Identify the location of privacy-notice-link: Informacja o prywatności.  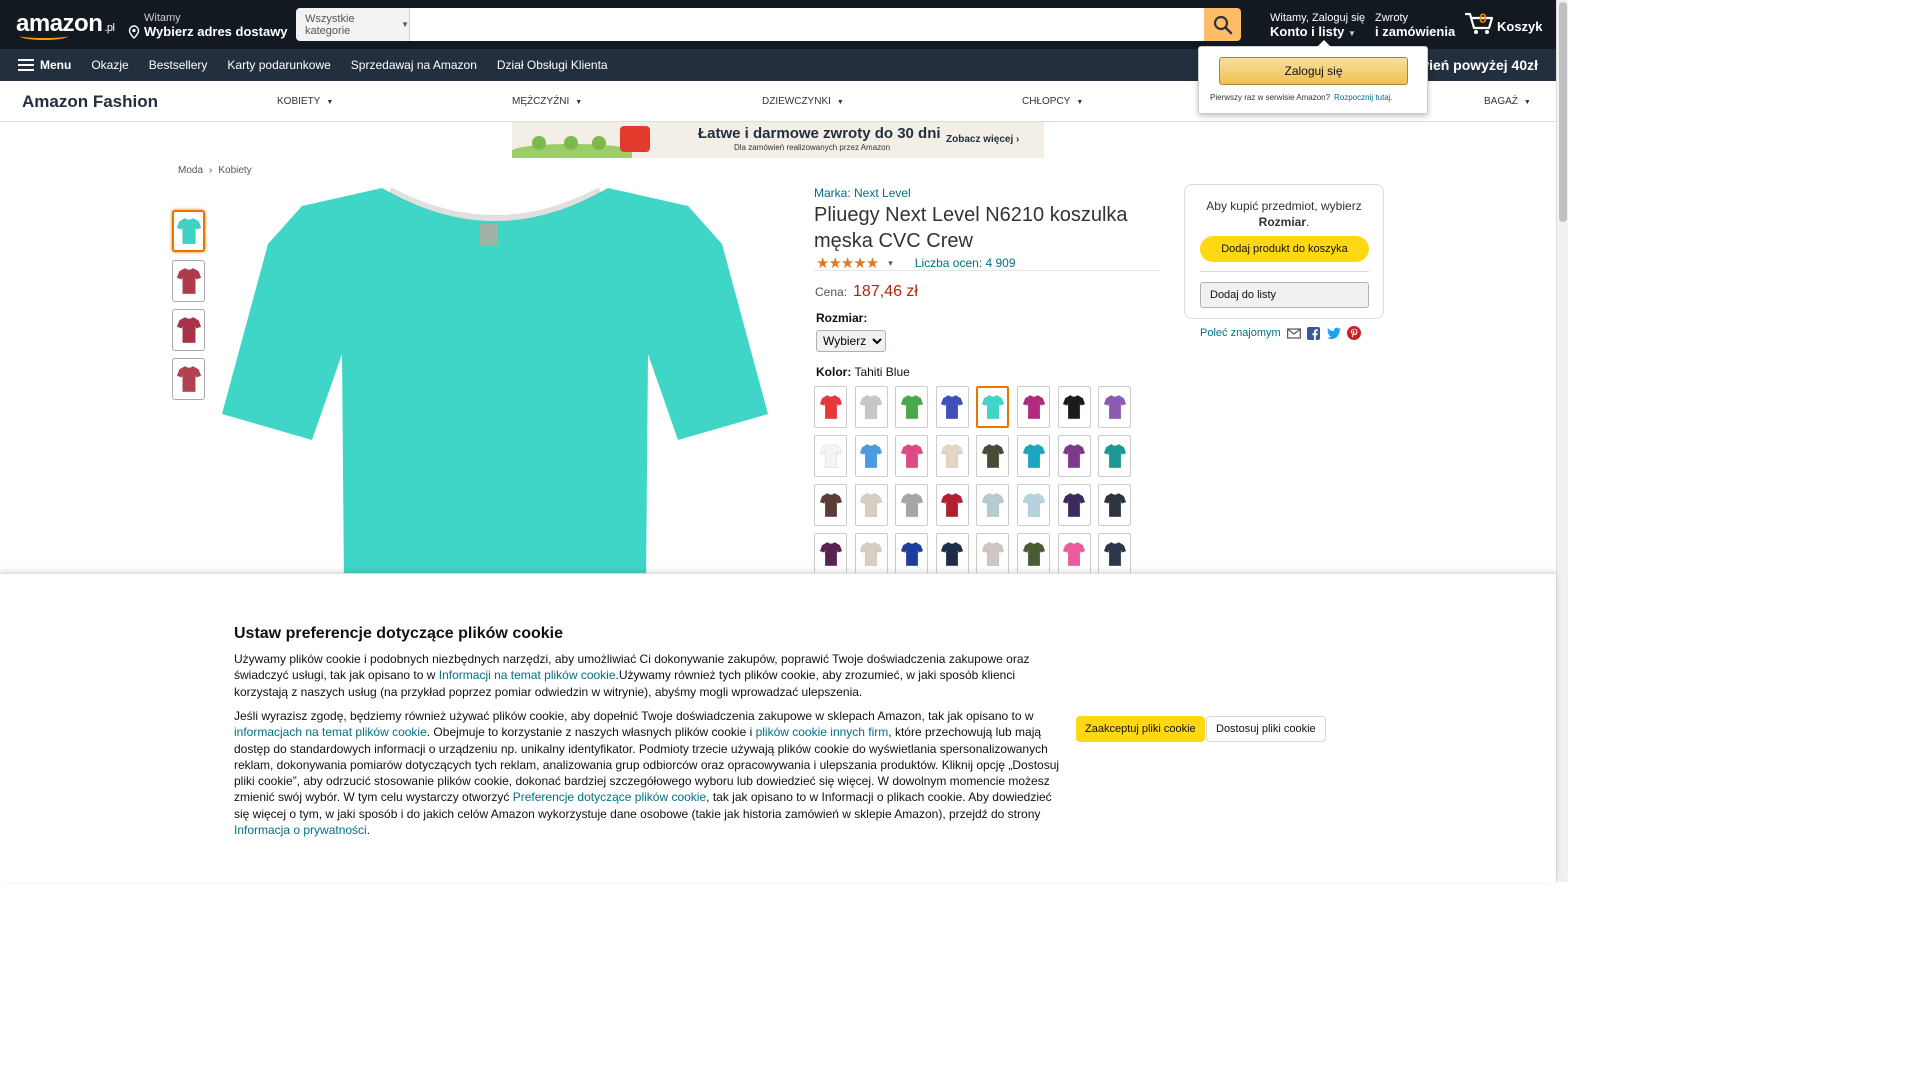
(300, 830).